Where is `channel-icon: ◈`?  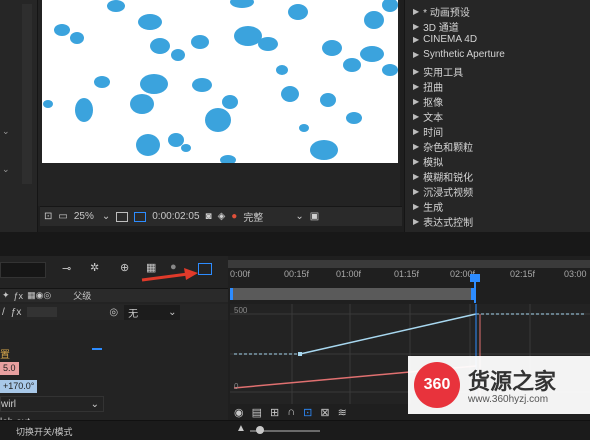
channel-icon: ◈ is located at coordinates (222, 216).